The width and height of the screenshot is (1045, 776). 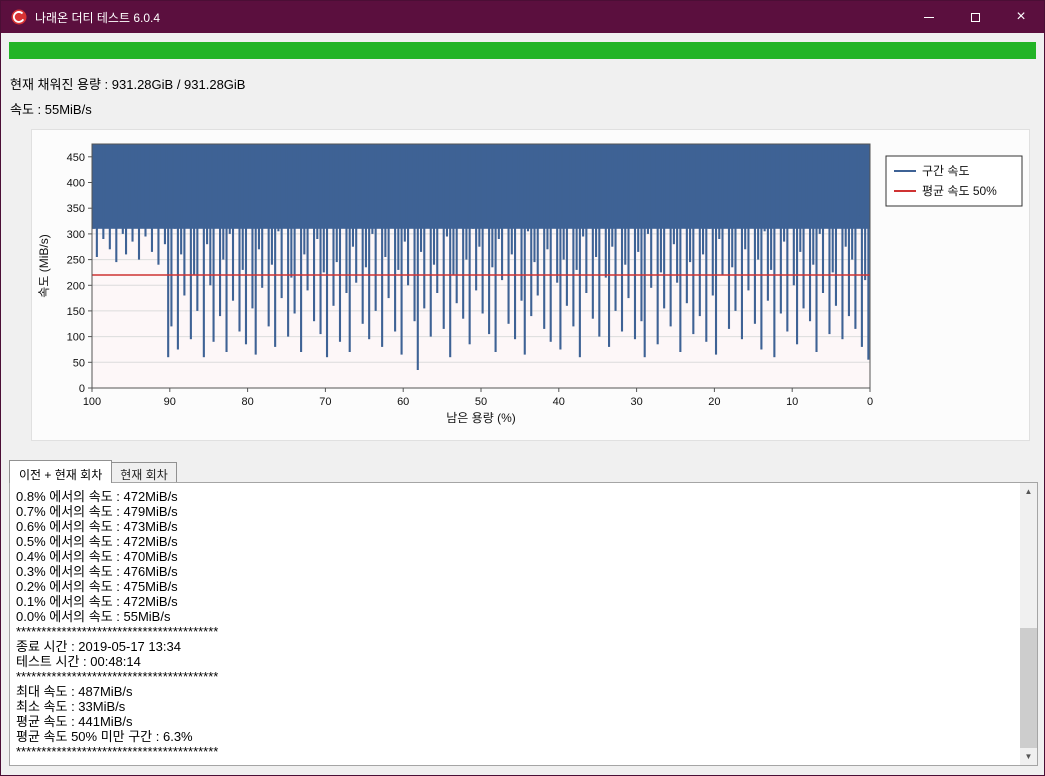 What do you see at coordinates (97, 571) in the screenshot?
I see `log-line: 0.3% 에서의 속도 : 476MiB/s` at bounding box center [97, 571].